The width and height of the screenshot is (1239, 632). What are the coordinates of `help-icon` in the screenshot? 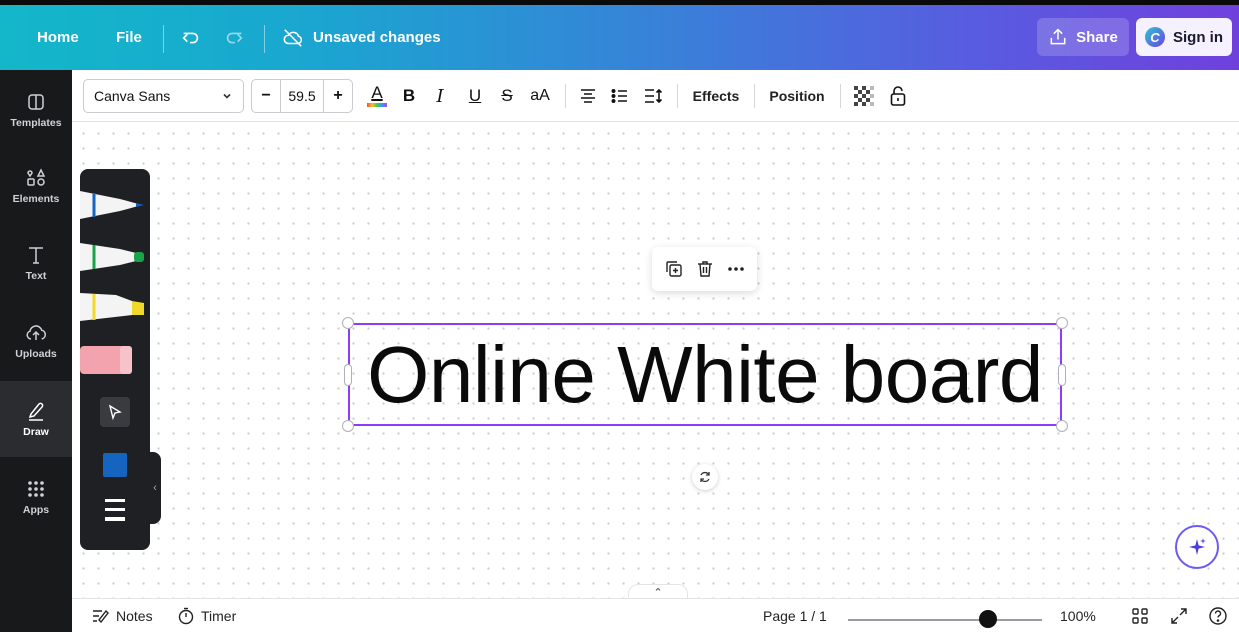 It's located at (1218, 616).